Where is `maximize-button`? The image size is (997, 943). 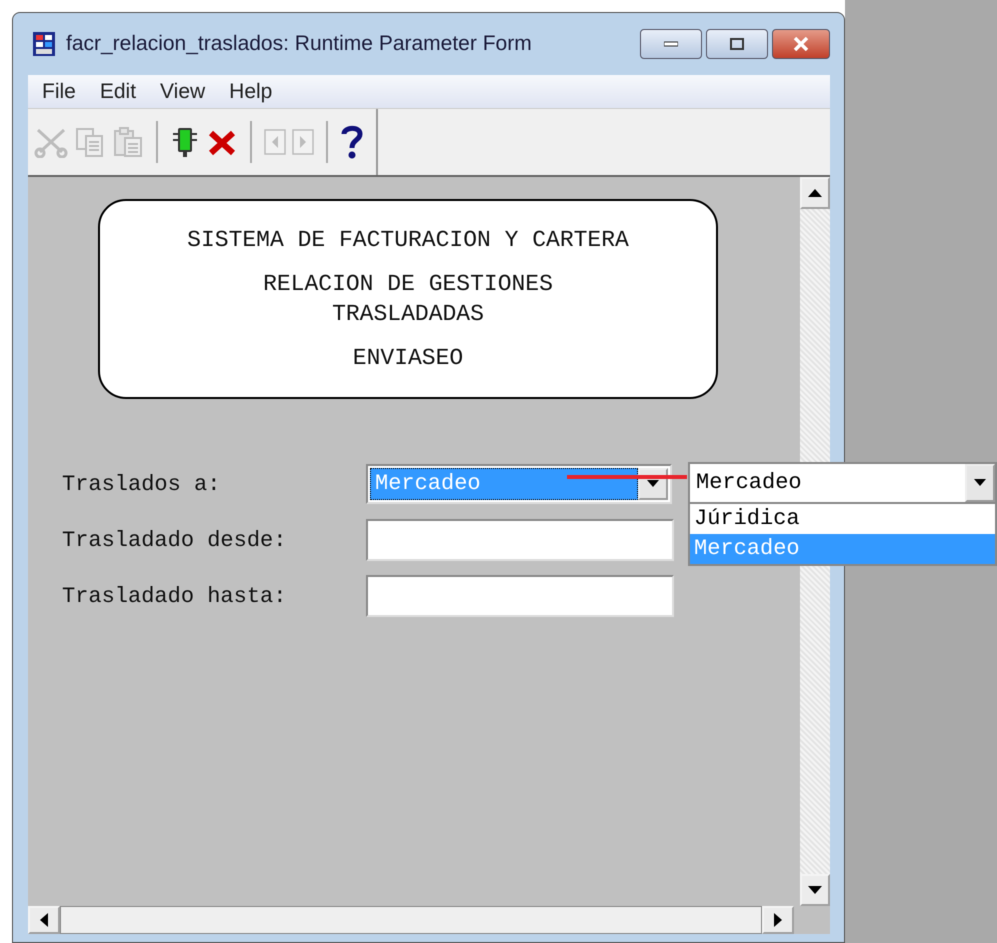 maximize-button is located at coordinates (737, 44).